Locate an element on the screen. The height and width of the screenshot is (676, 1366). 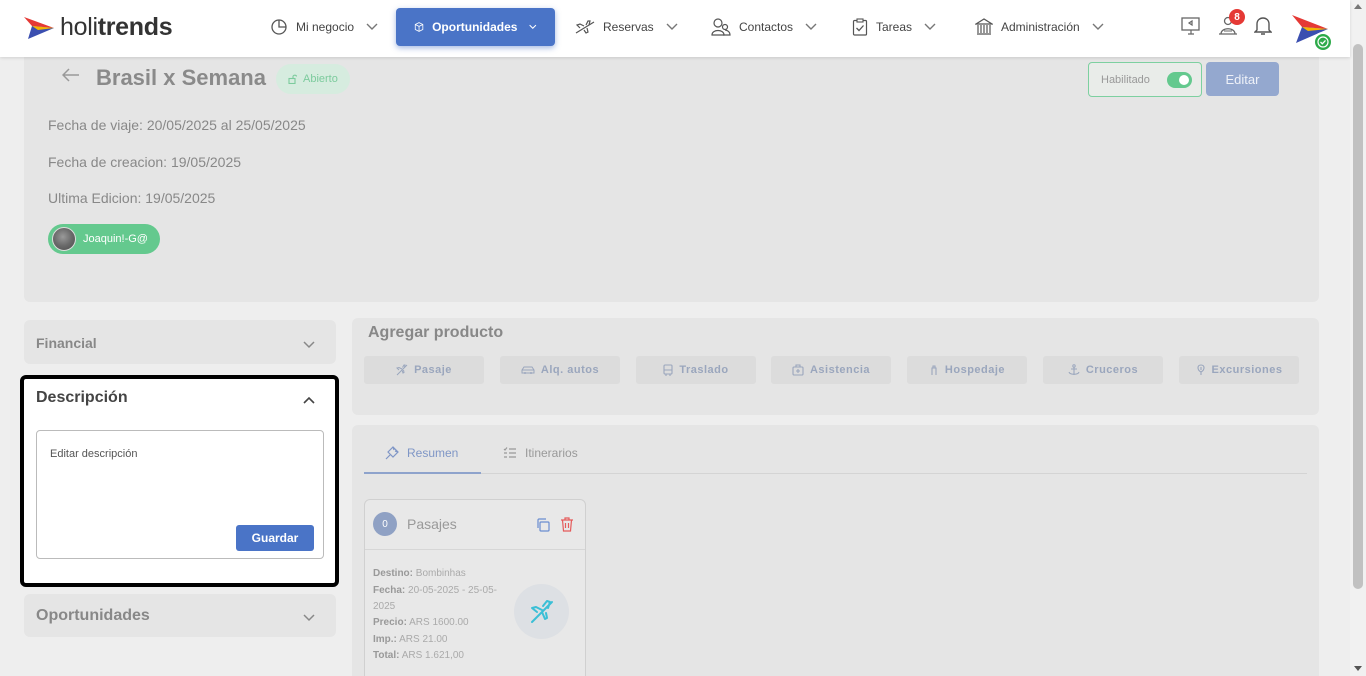
status-badge: Abierto is located at coordinates (313, 79).